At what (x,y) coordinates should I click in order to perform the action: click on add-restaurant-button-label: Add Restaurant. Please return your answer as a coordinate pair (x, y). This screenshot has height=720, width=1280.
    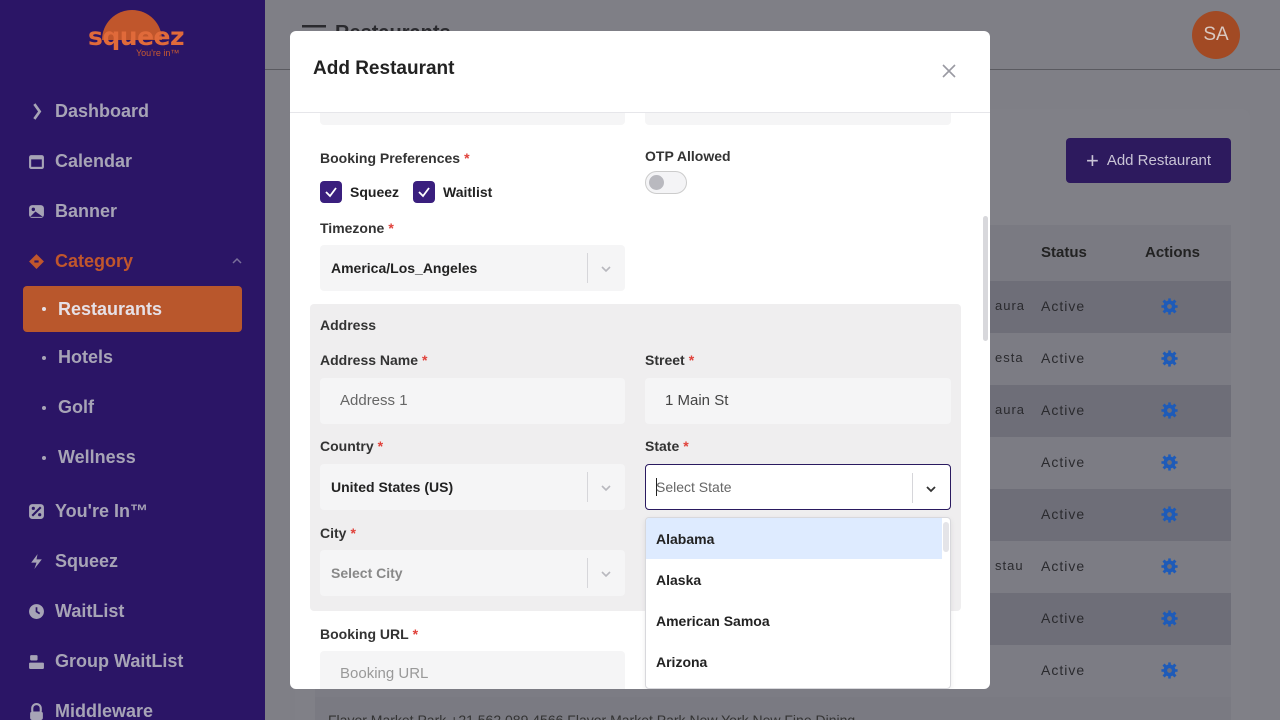
    Looking at the image, I should click on (1159, 160).